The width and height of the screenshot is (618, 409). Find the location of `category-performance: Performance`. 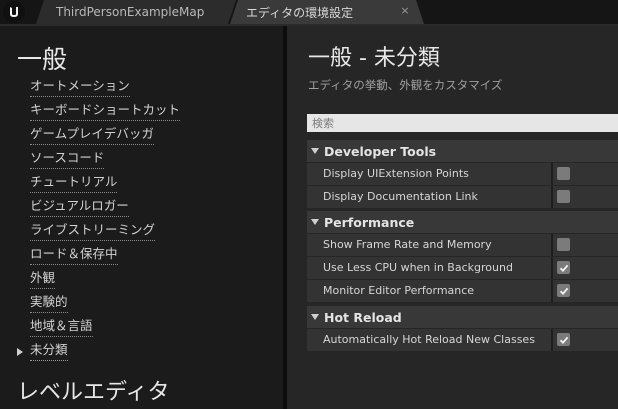

category-performance: Performance is located at coordinates (462, 222).